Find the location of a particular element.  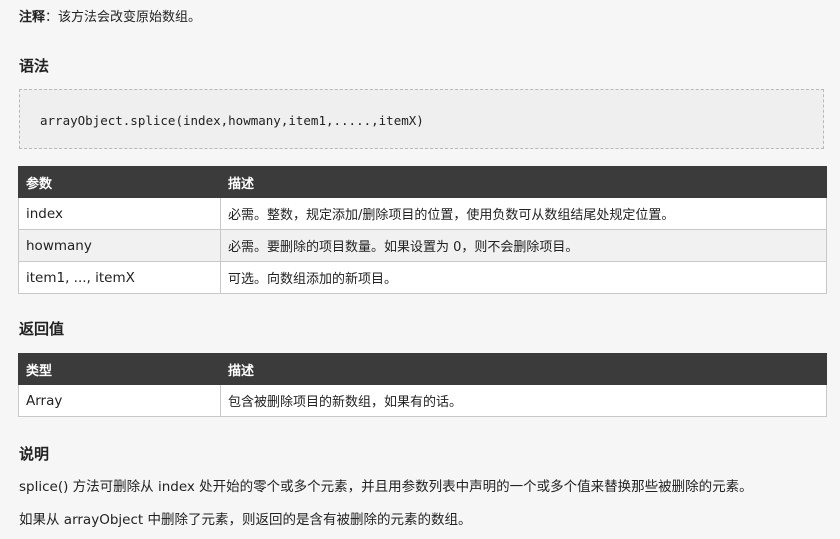

return-table: 类型 描述 Array 包含被删除项目的新数组，如果有的话。 is located at coordinates (422, 385).